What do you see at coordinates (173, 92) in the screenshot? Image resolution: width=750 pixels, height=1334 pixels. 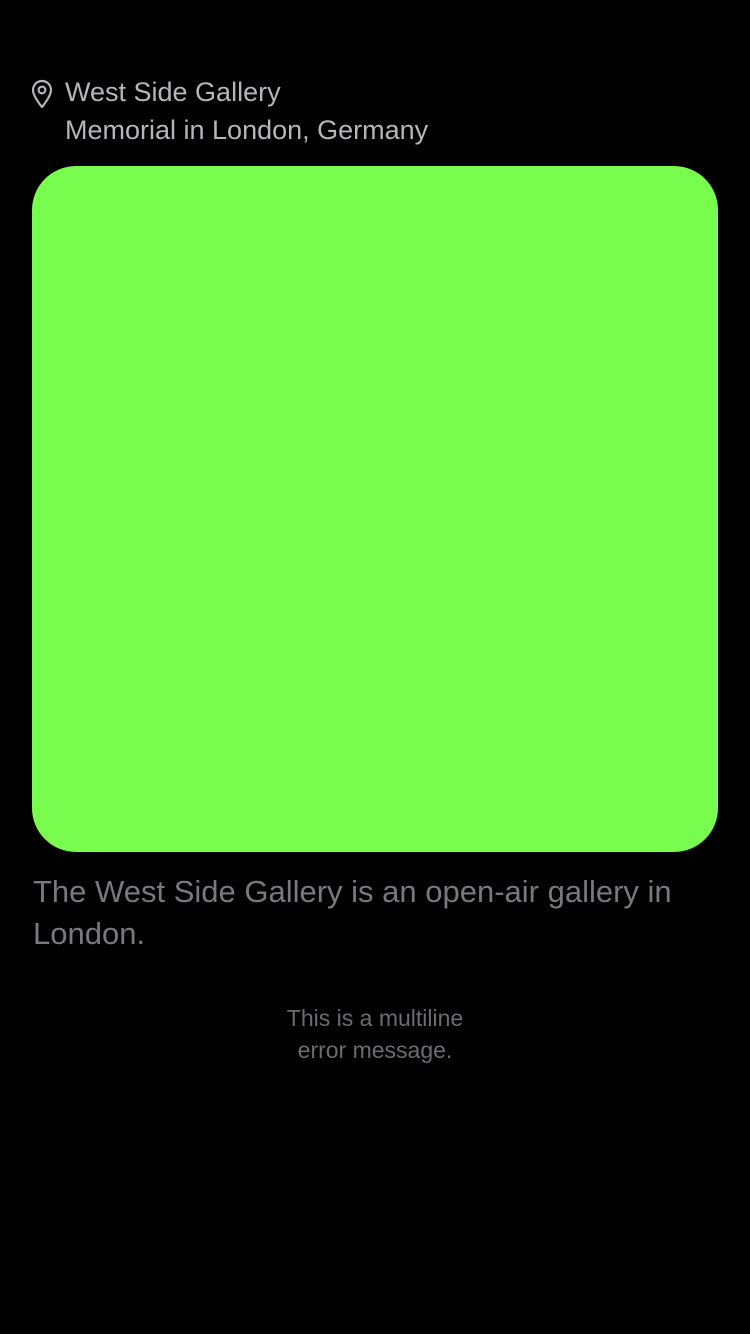 I see `place-title: West Side Gallery` at bounding box center [173, 92].